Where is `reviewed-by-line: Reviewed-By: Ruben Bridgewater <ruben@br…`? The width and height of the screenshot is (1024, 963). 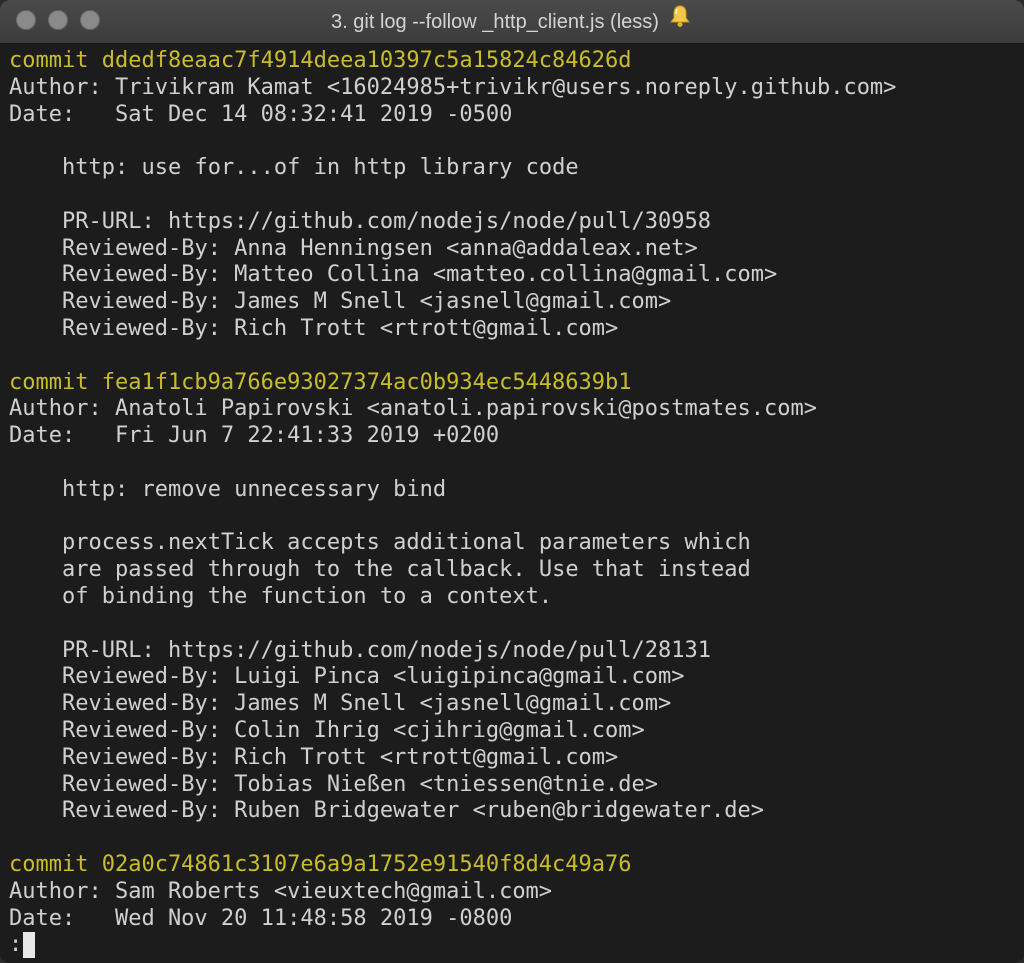
reviewed-by-line: Reviewed-By: Ruben Bridgewater <ruben@br… is located at coordinates (413, 811).